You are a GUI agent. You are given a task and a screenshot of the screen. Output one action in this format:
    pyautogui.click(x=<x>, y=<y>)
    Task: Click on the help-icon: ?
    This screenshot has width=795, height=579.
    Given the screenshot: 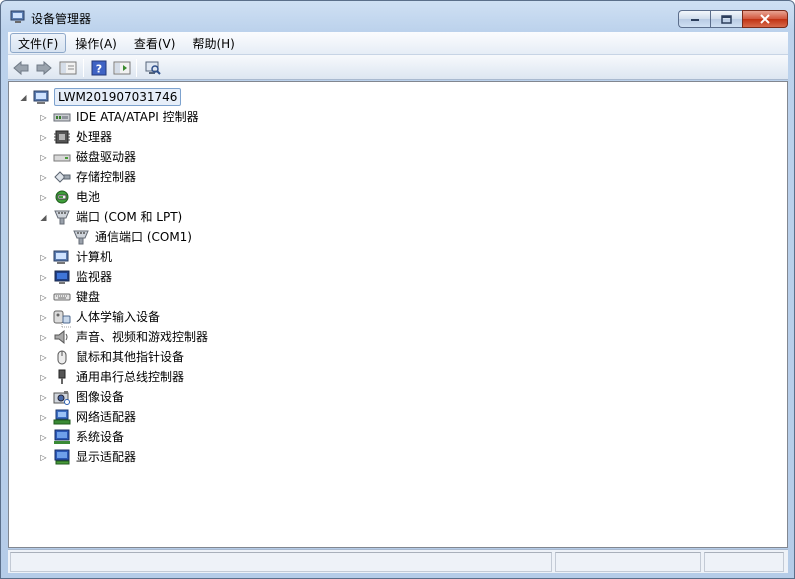 What is the action you would take?
    pyautogui.click(x=99, y=68)
    